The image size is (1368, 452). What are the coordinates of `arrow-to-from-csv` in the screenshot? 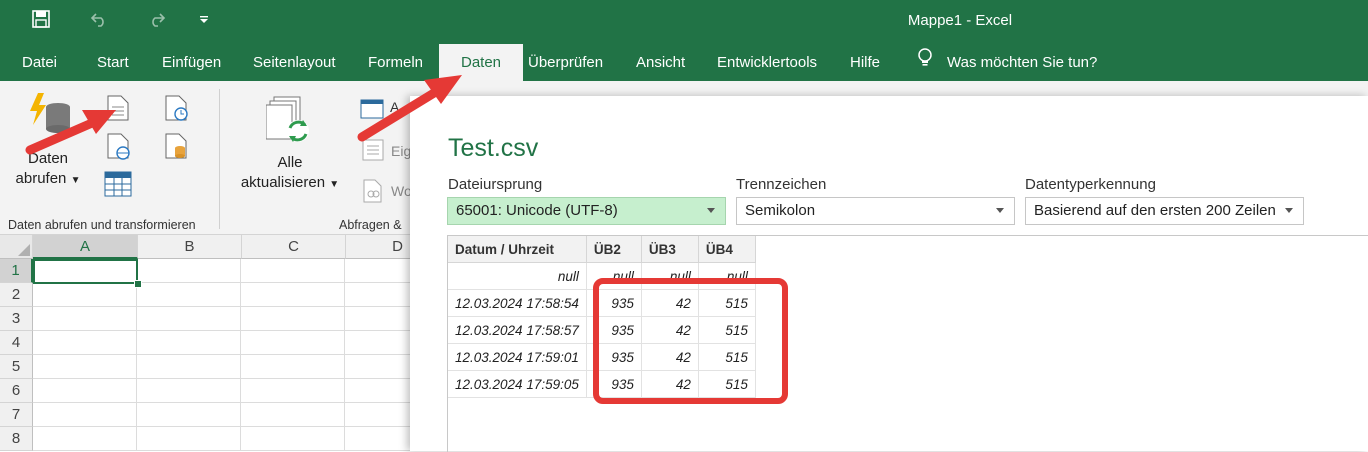 It's located at (70, 132).